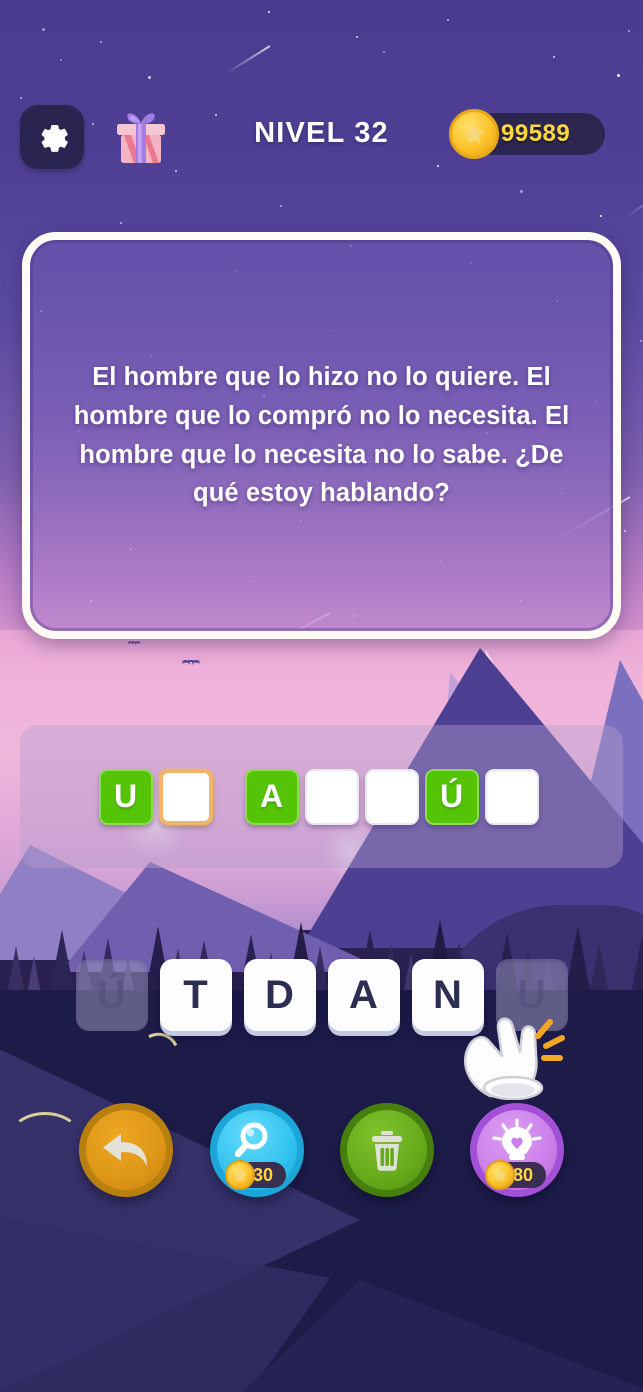 Image resolution: width=643 pixels, height=1392 pixels. I want to click on reveal-cost-badge: 30, so click(255, 1175).